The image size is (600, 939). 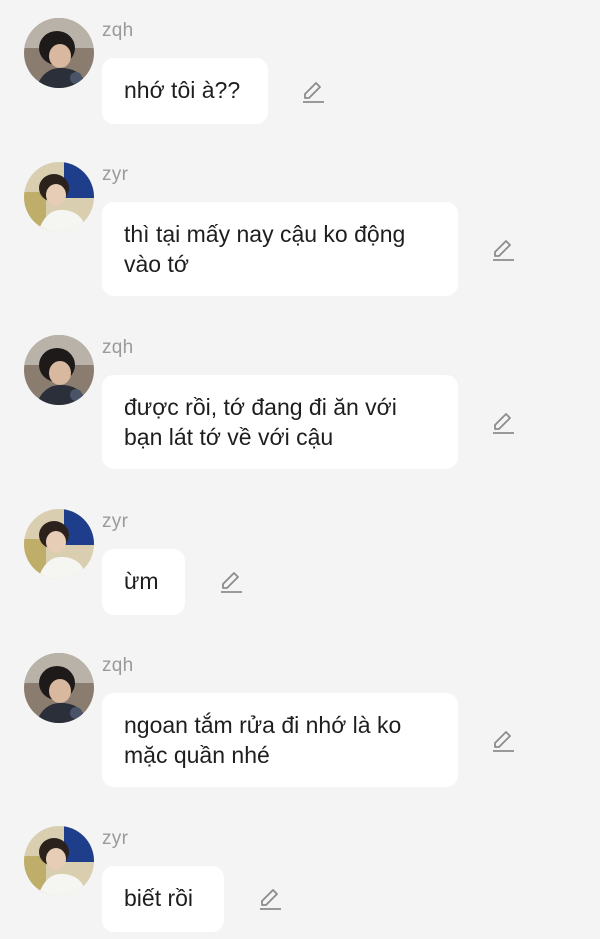 I want to click on message-text: ừm, so click(x=141, y=581).